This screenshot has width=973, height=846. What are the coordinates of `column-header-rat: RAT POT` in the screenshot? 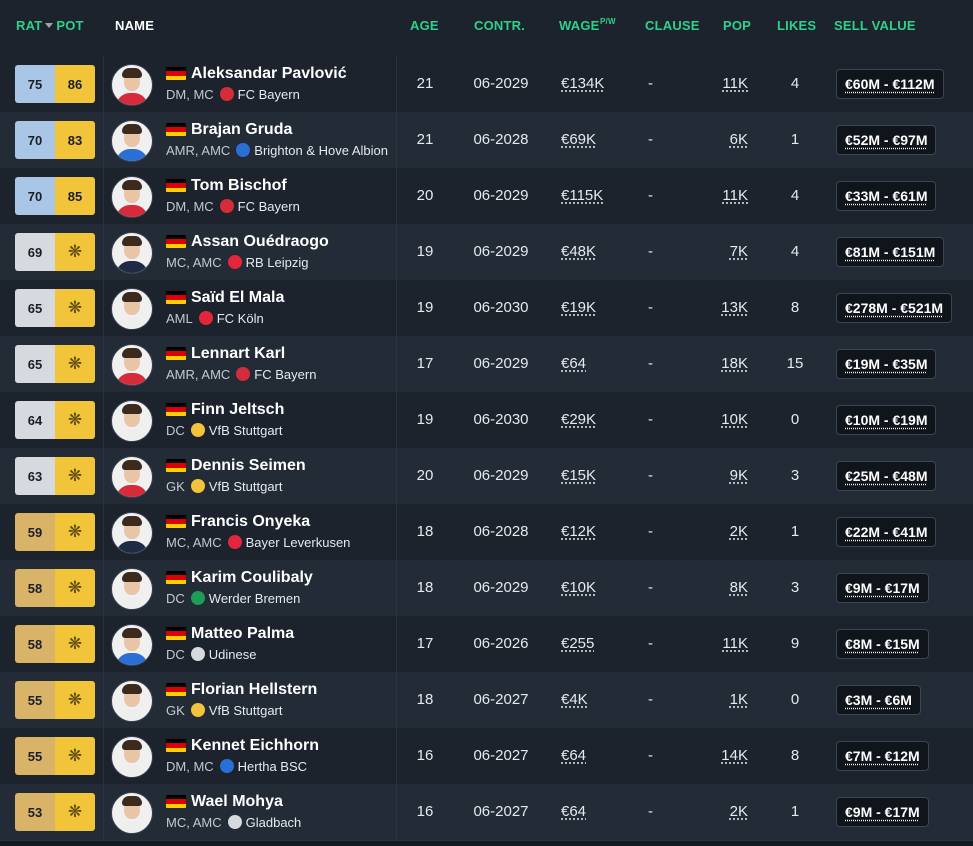 It's located at (50, 26).